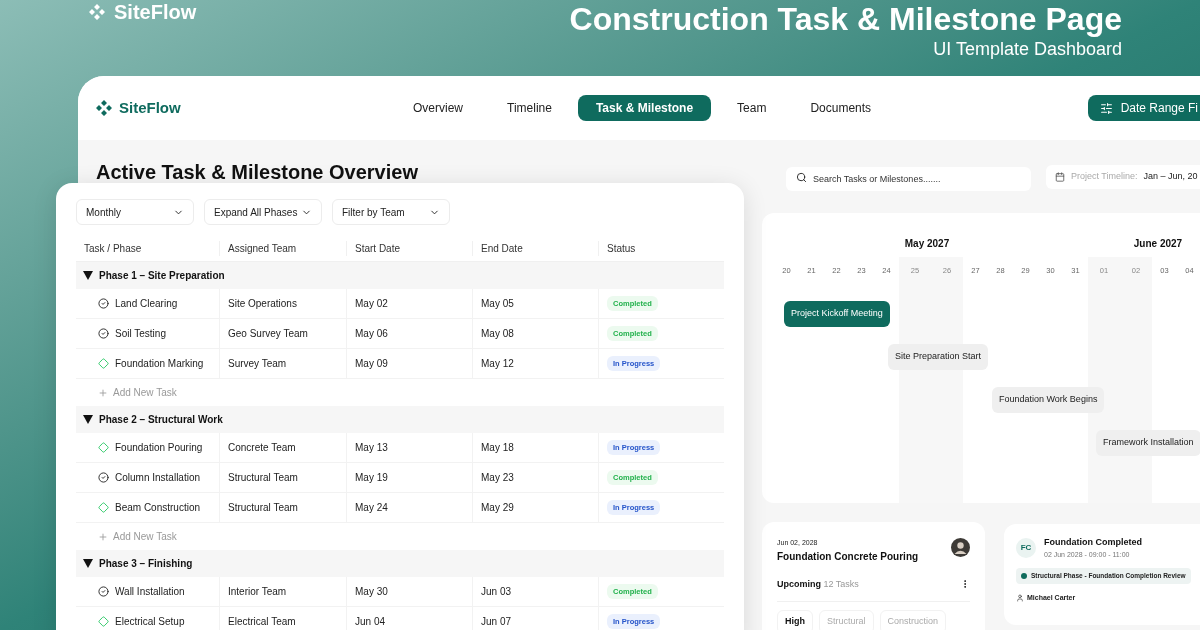  What do you see at coordinates (400, 419) in the screenshot?
I see `phase-row: Phase 2 – Structural Work` at bounding box center [400, 419].